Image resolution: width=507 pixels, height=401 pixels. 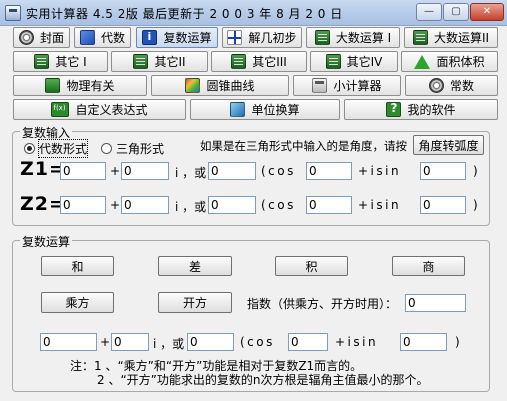 What do you see at coordinates (46, 241) in the screenshot?
I see `complex-operations-title: 复数运算` at bounding box center [46, 241].